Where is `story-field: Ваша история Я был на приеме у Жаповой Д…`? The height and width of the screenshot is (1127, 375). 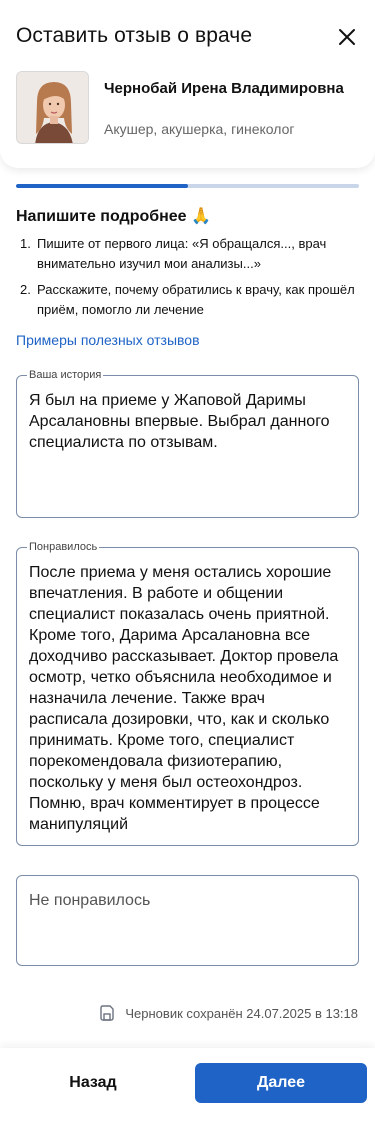
story-field: Ваша история Я был на приеме у Жаповой Д… is located at coordinates (187, 443).